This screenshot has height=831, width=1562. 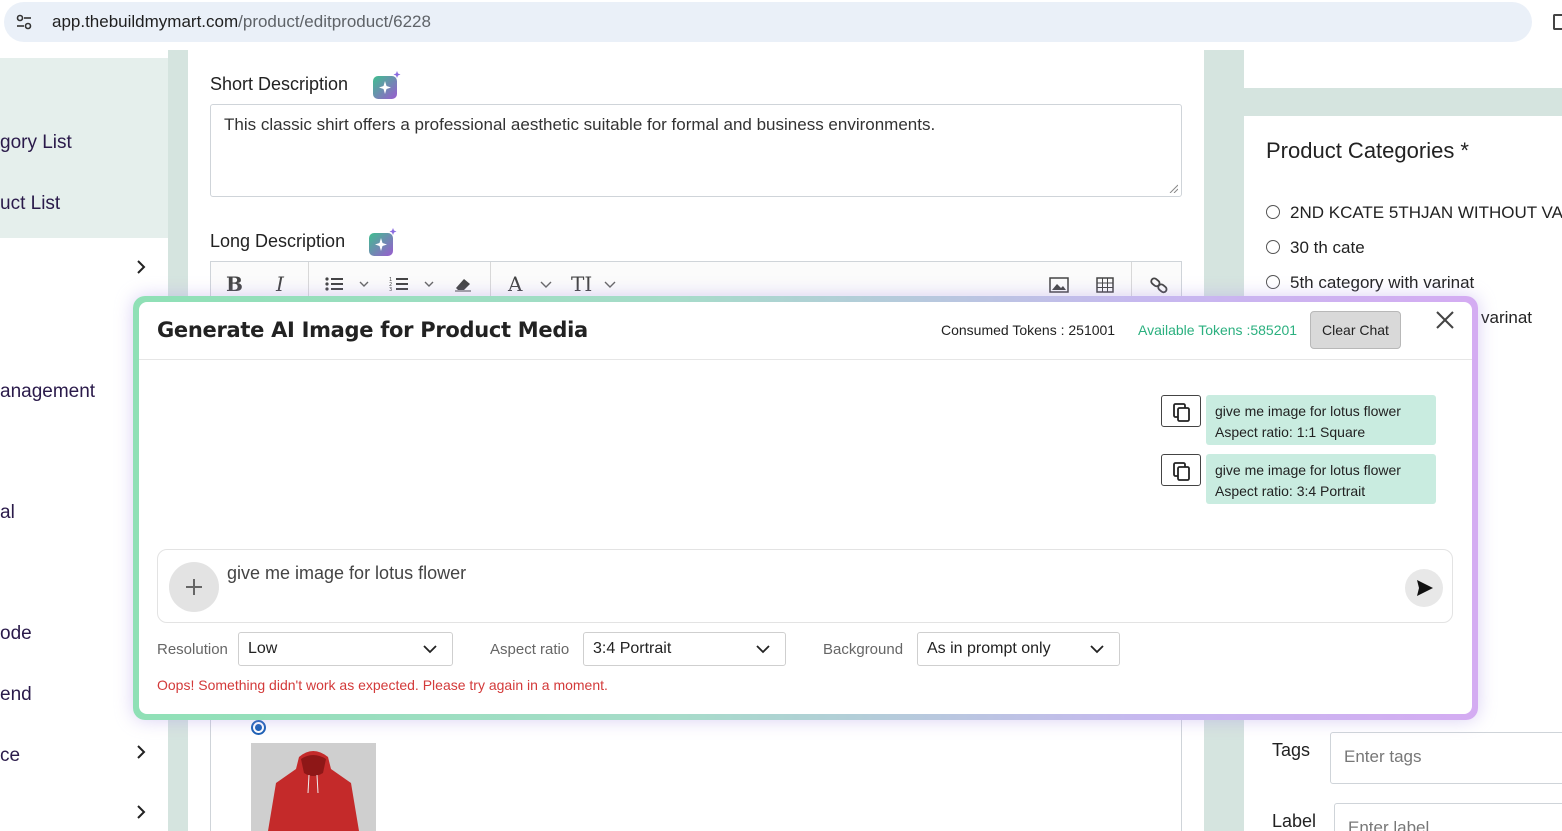 What do you see at coordinates (346, 573) in the screenshot?
I see `prompt-input: give me image for lotus flower` at bounding box center [346, 573].